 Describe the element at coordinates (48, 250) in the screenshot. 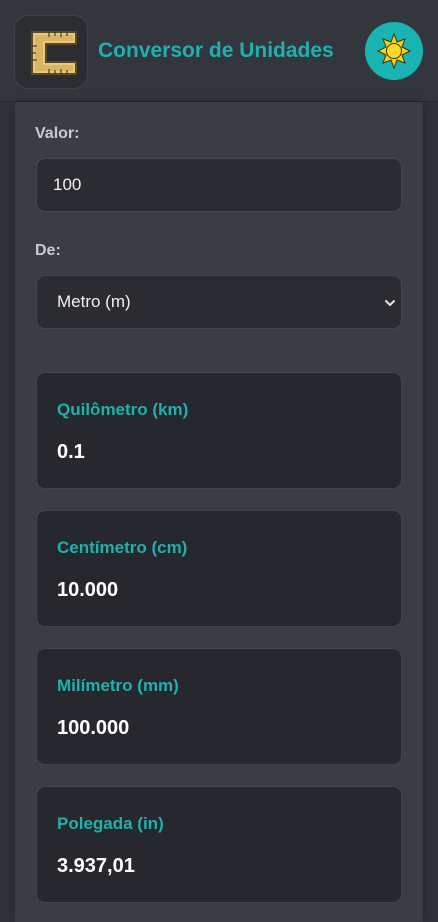

I see `from-unit-label: De:` at that location.